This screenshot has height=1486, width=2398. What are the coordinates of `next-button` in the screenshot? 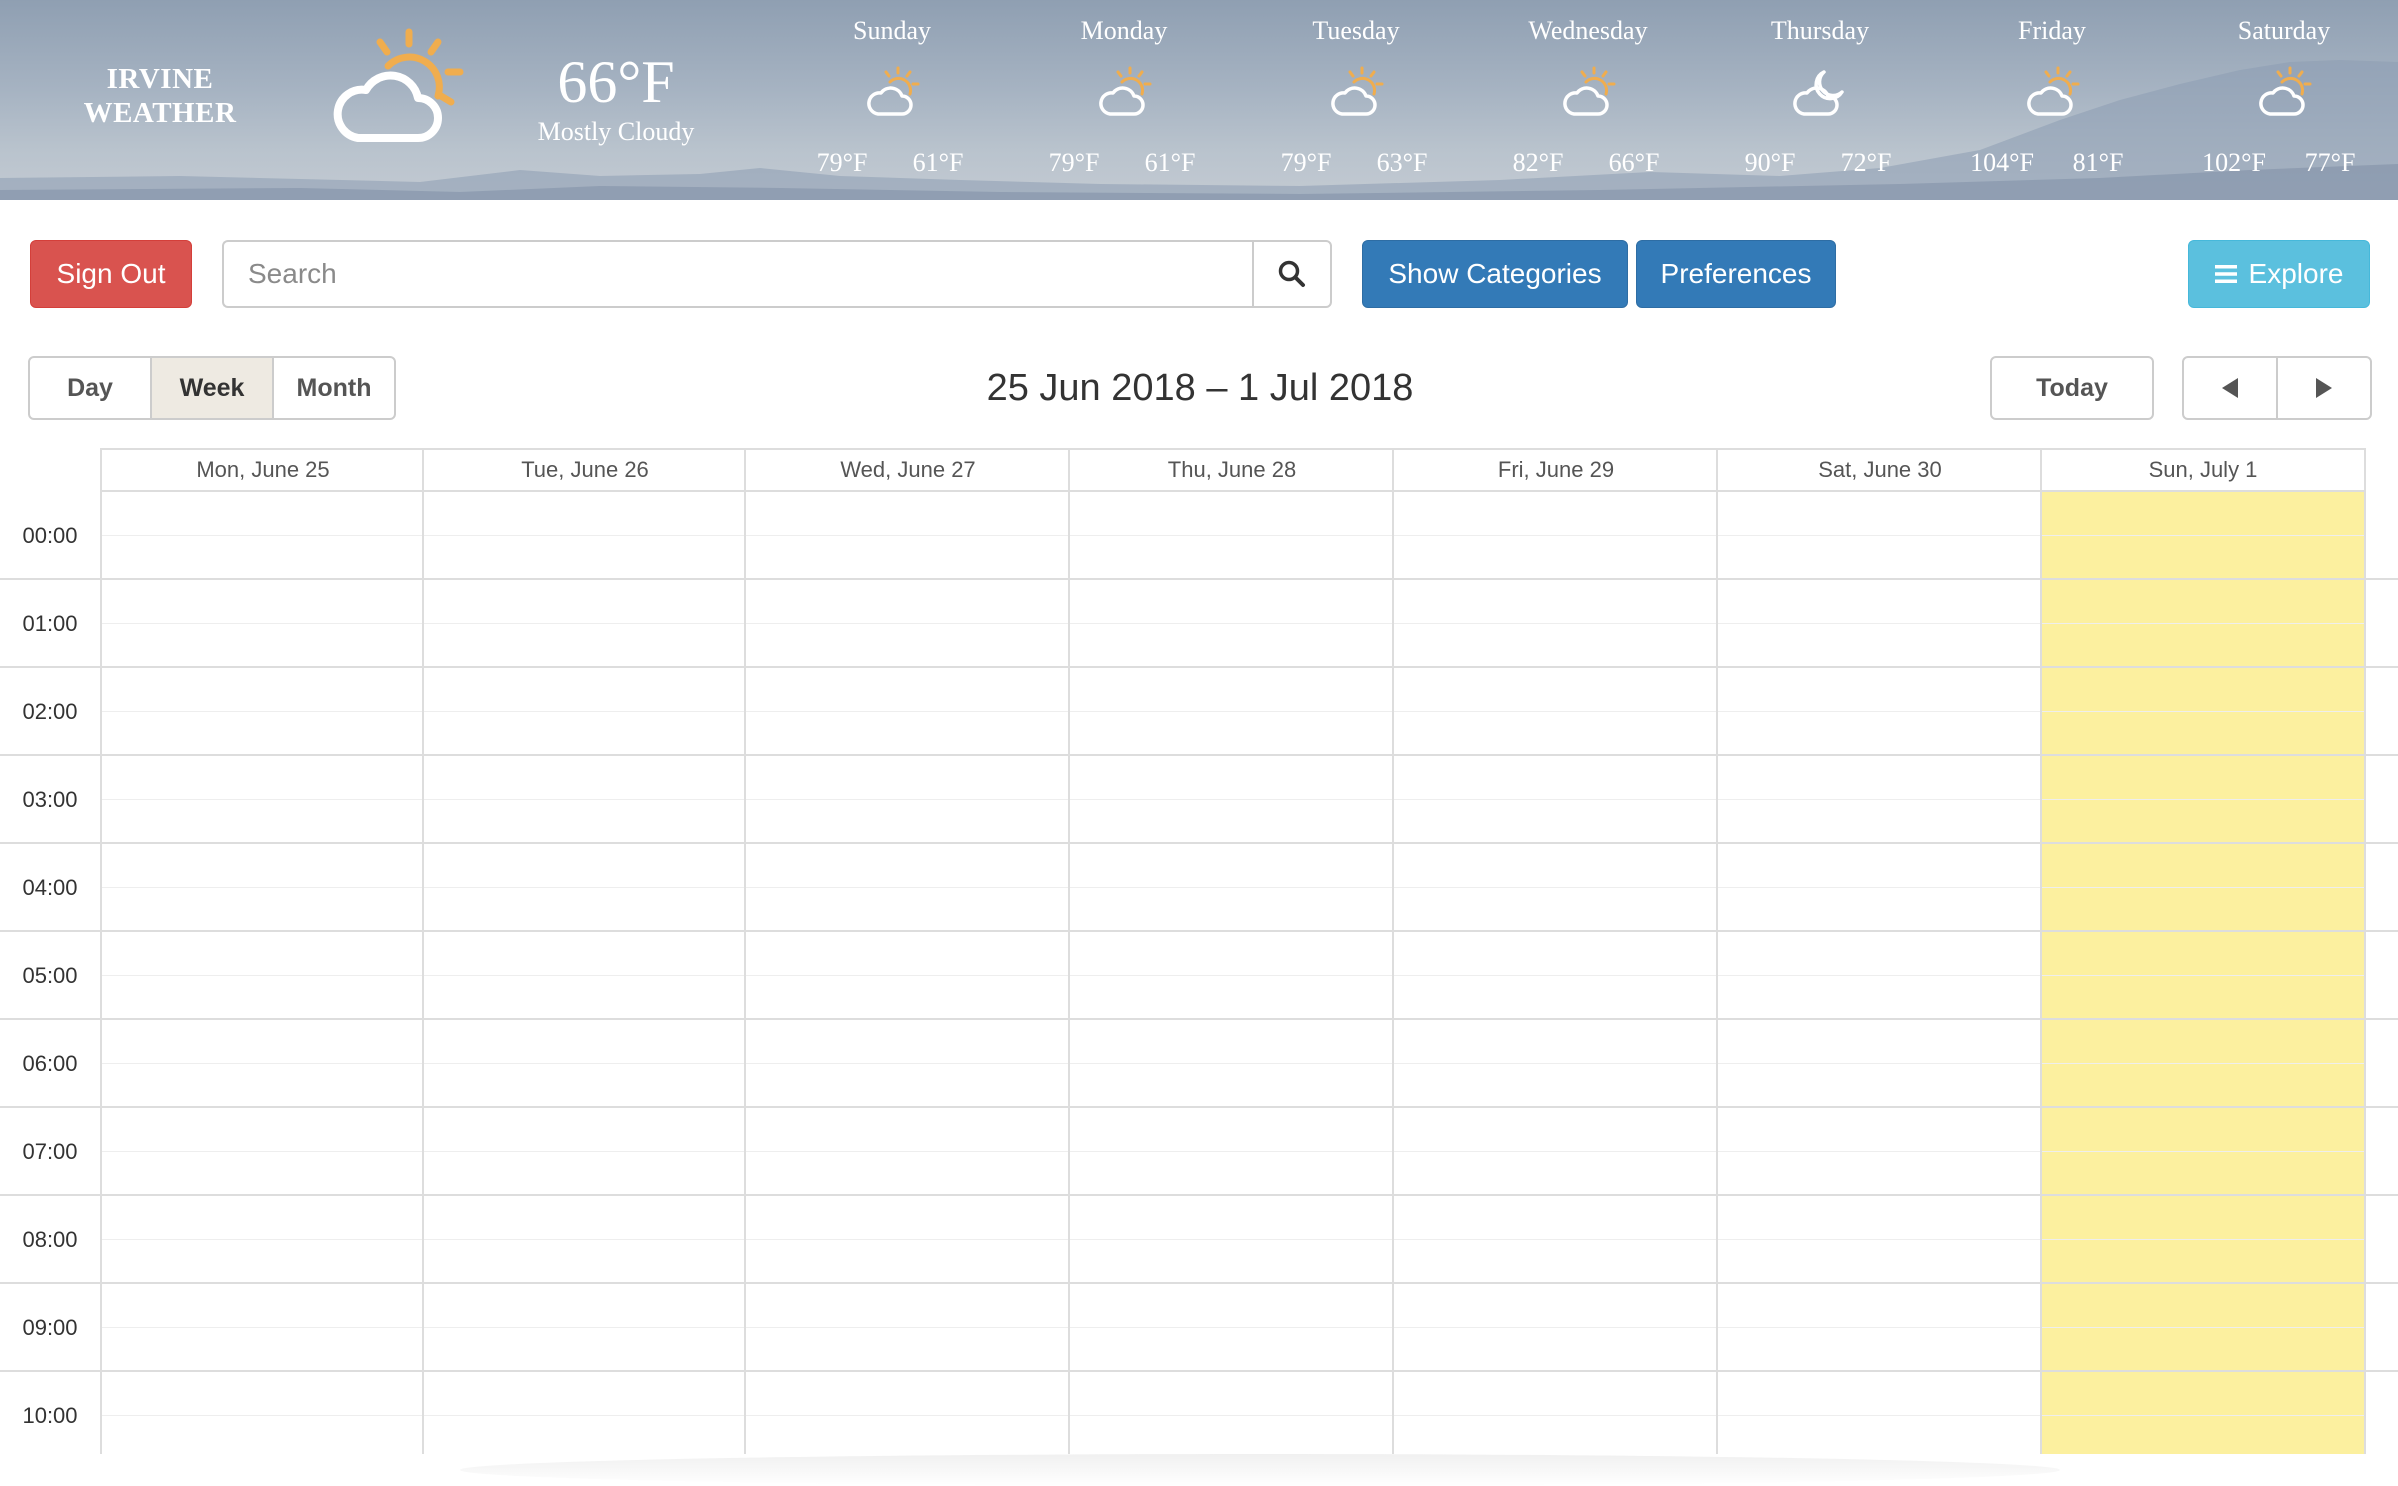 It's located at (2324, 388).